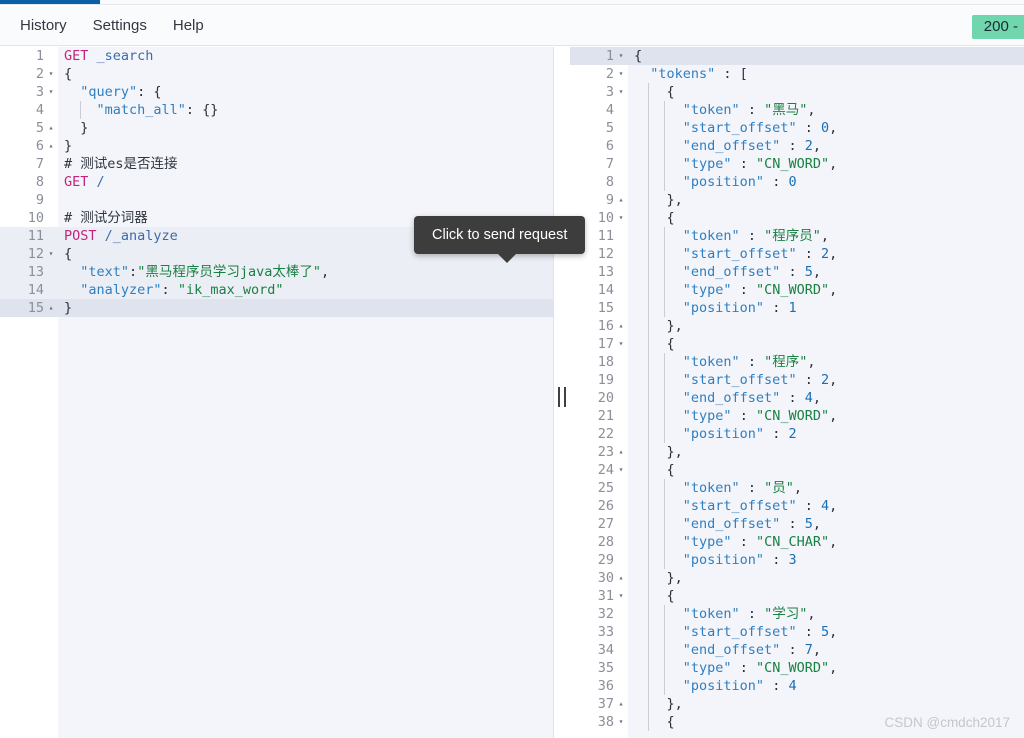 The height and width of the screenshot is (738, 1024). Describe the element at coordinates (188, 25) in the screenshot. I see `menu-item-help: Help` at that location.